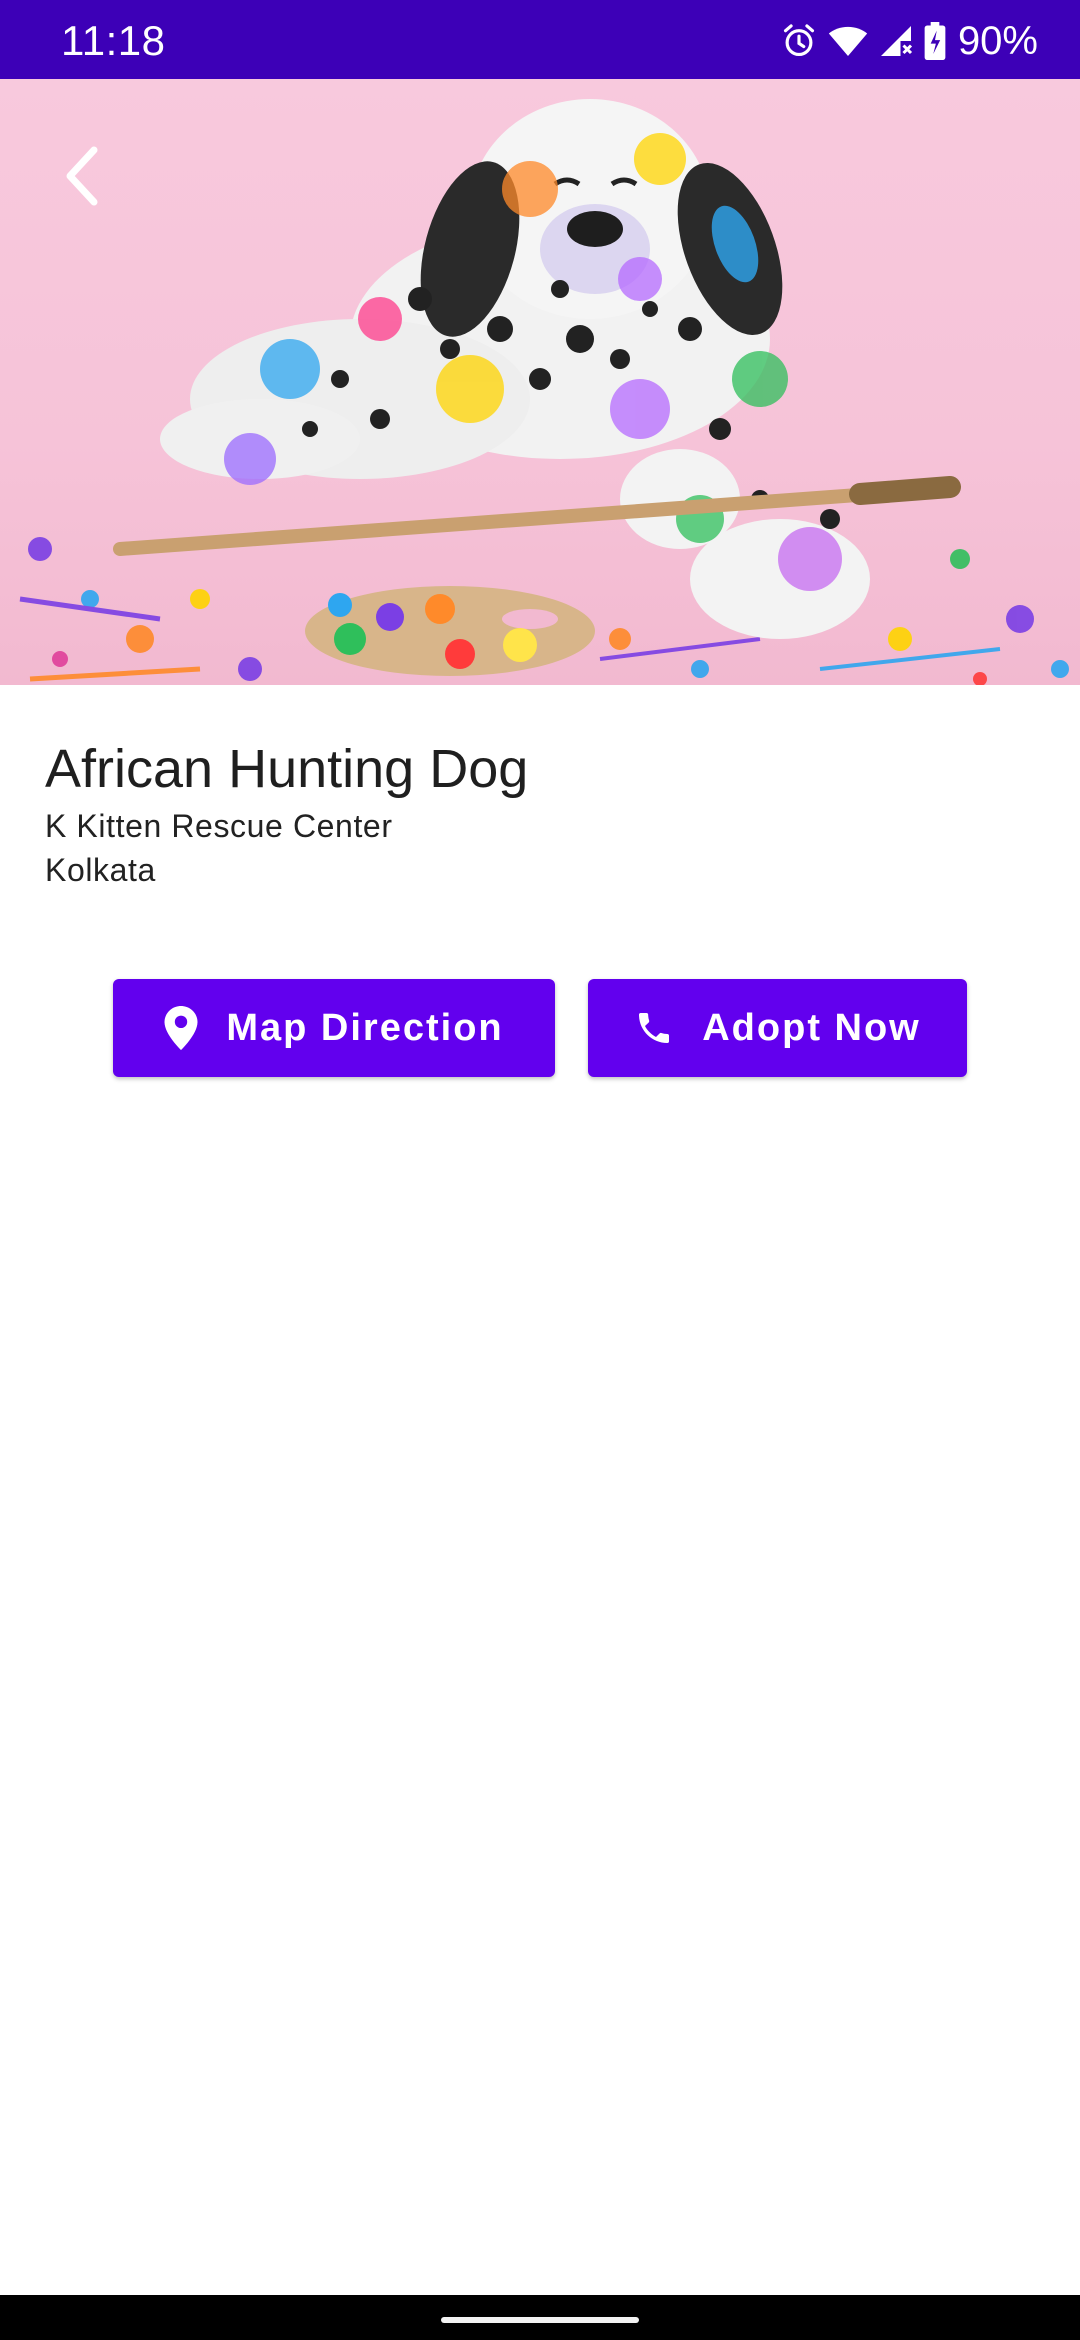 The width and height of the screenshot is (1080, 2340). I want to click on cellular-signal-icon, so click(896, 41).